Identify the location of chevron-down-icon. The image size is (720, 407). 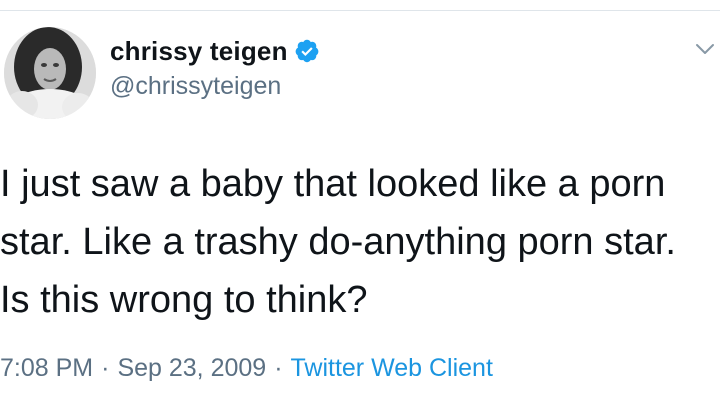
(705, 49).